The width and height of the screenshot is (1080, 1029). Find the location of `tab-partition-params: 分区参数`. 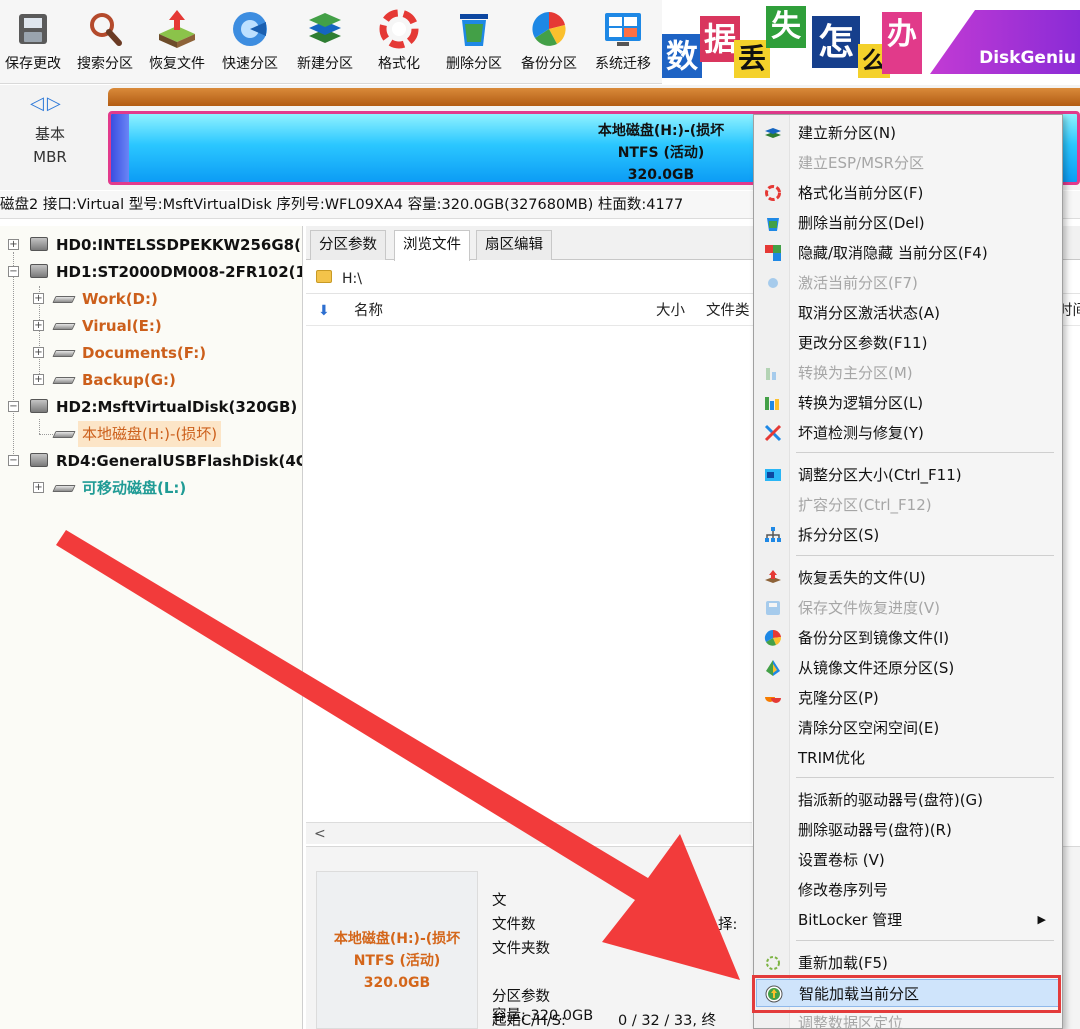

tab-partition-params: 分区参数 is located at coordinates (348, 245).